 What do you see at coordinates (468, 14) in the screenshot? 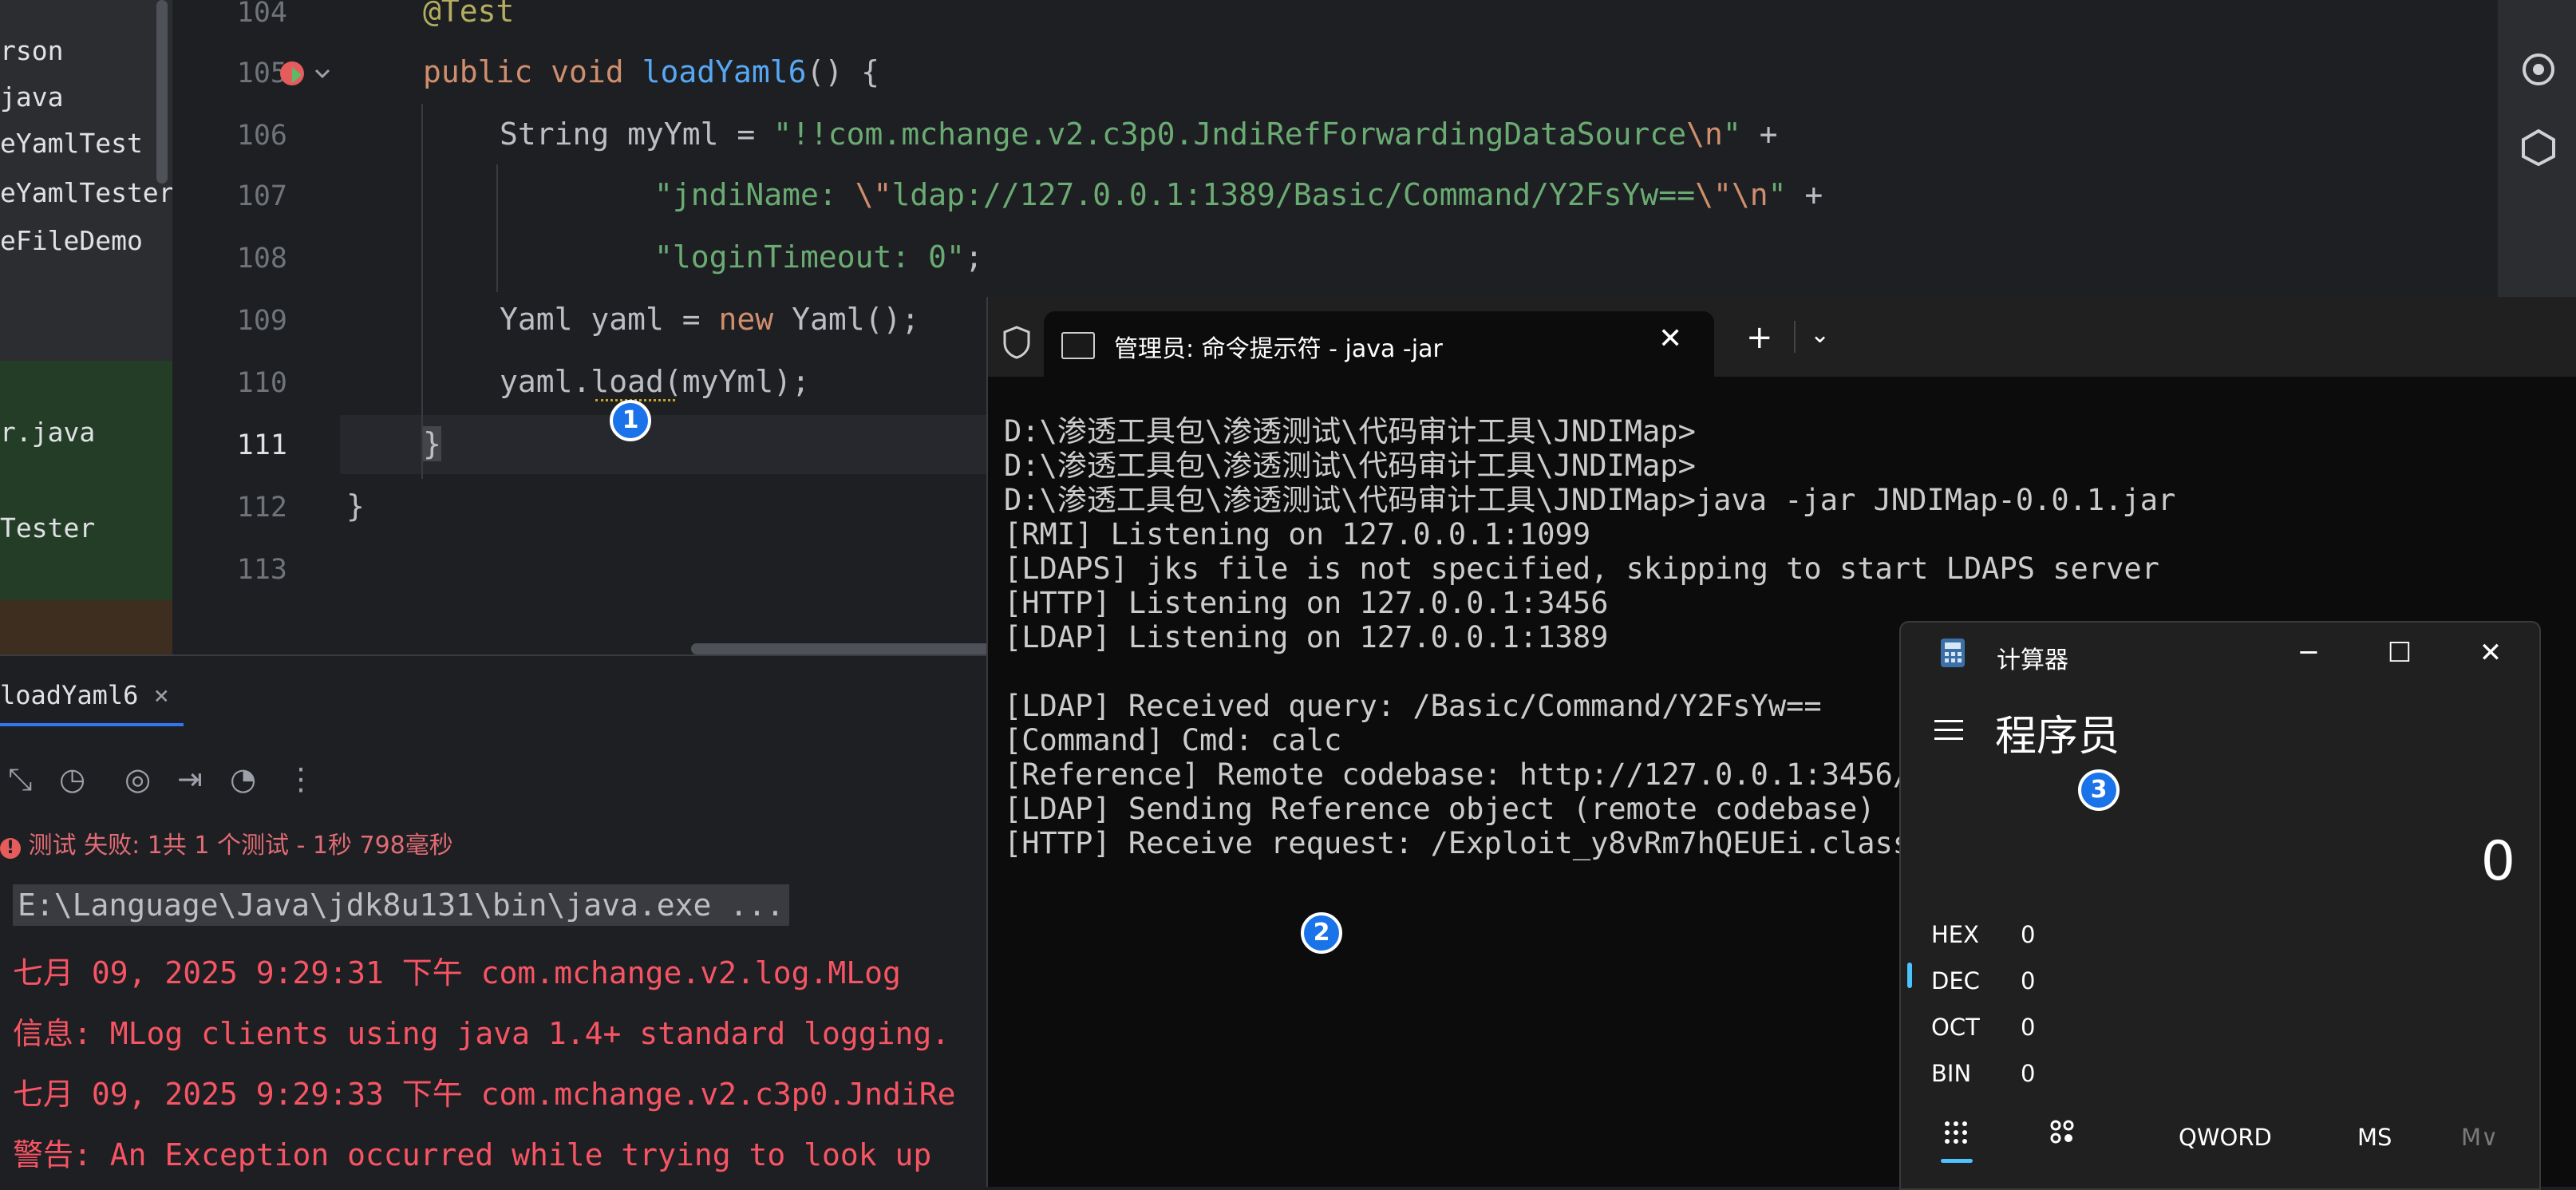
I see `code-line-104: @Test` at bounding box center [468, 14].